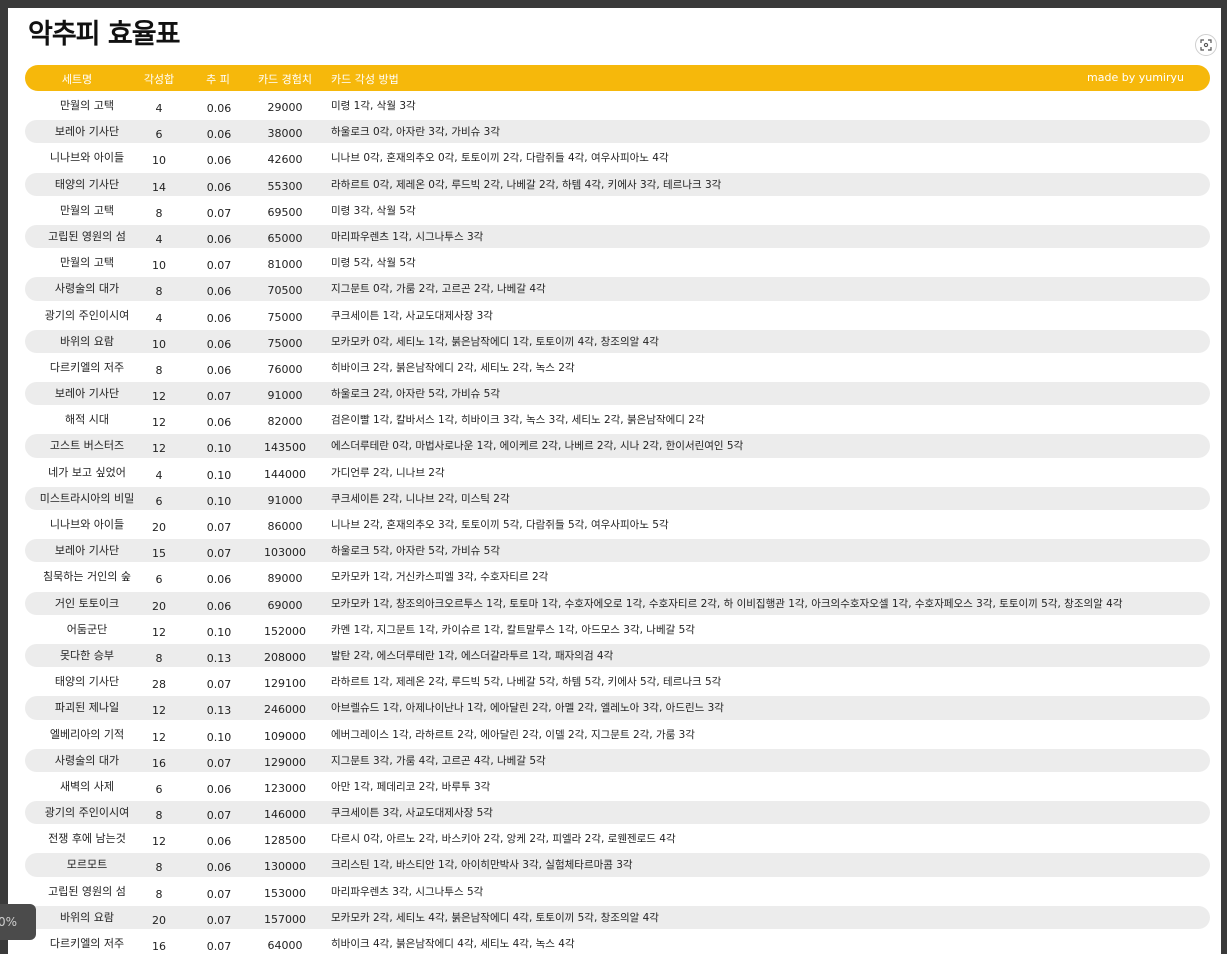  What do you see at coordinates (411, 786) in the screenshot?
I see `cell-method: 아만 1각, 페데리코 2각, 바루투 3각` at bounding box center [411, 786].